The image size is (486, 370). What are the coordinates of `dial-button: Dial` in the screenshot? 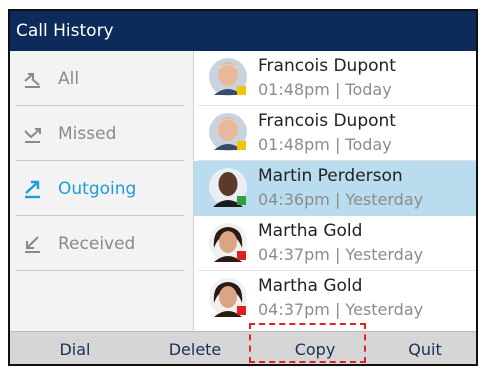 It's located at (75, 348).